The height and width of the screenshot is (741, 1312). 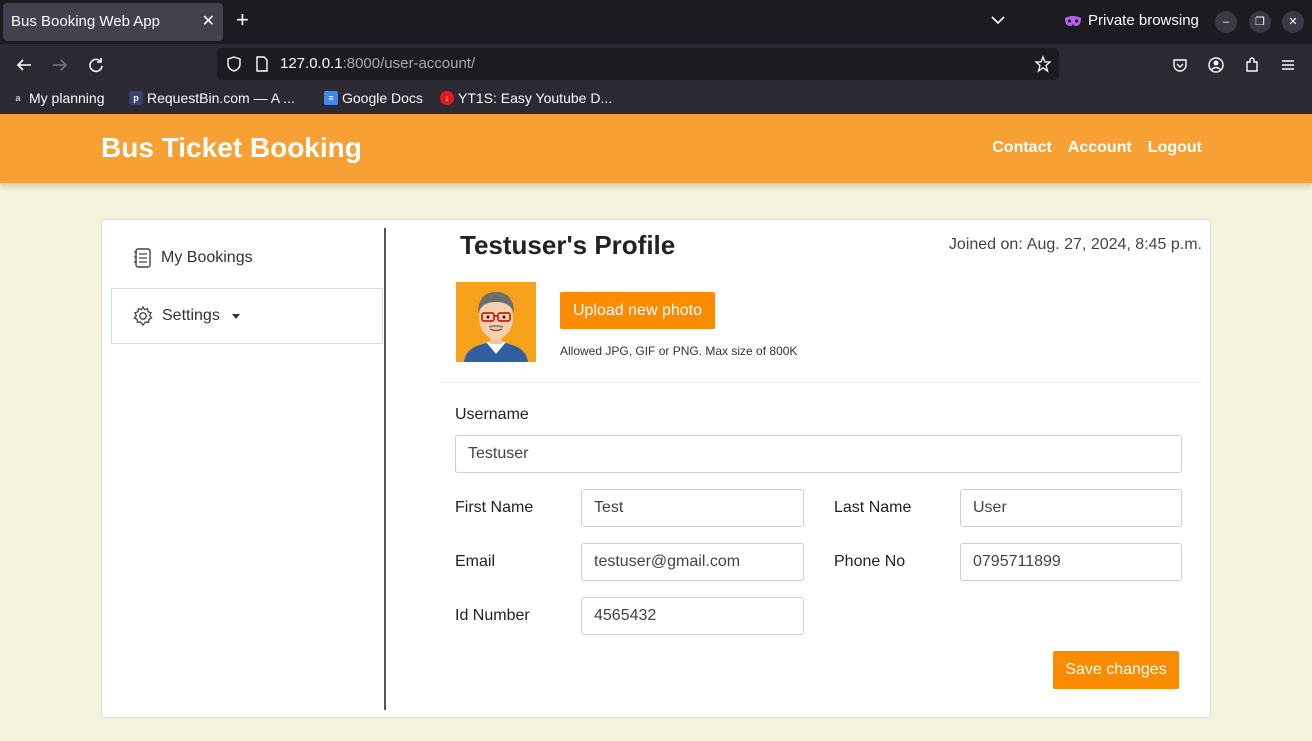 I want to click on username-label: Username, so click(x=492, y=414).